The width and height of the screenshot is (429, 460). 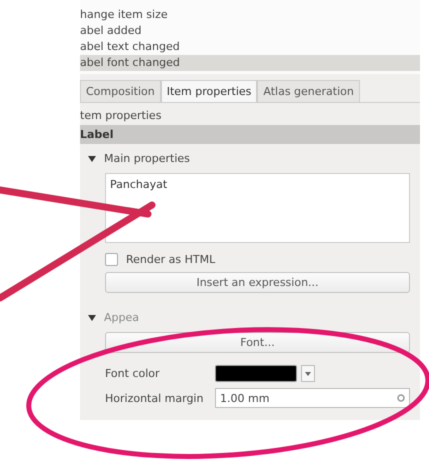 What do you see at coordinates (121, 116) in the screenshot?
I see `panel-title: tem properties` at bounding box center [121, 116].